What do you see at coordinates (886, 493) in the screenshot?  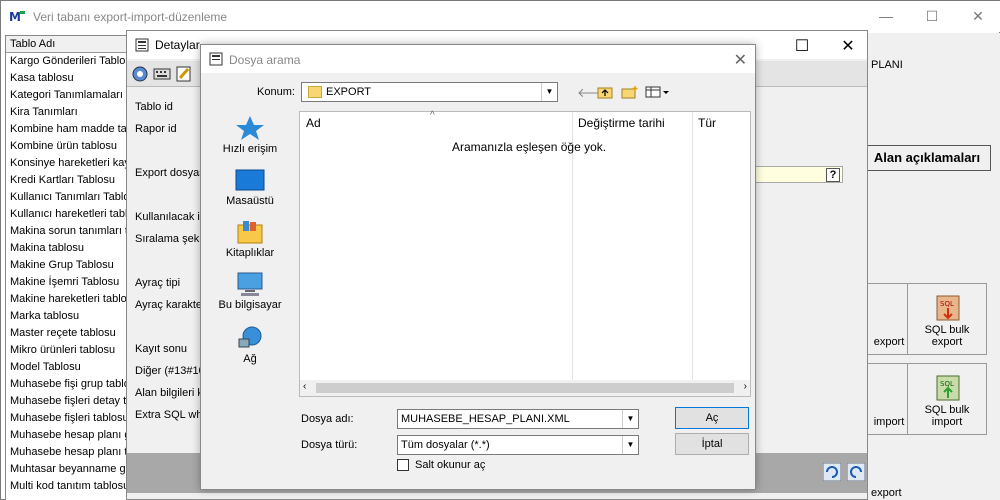 I see `export-label-bottom: export` at bounding box center [886, 493].